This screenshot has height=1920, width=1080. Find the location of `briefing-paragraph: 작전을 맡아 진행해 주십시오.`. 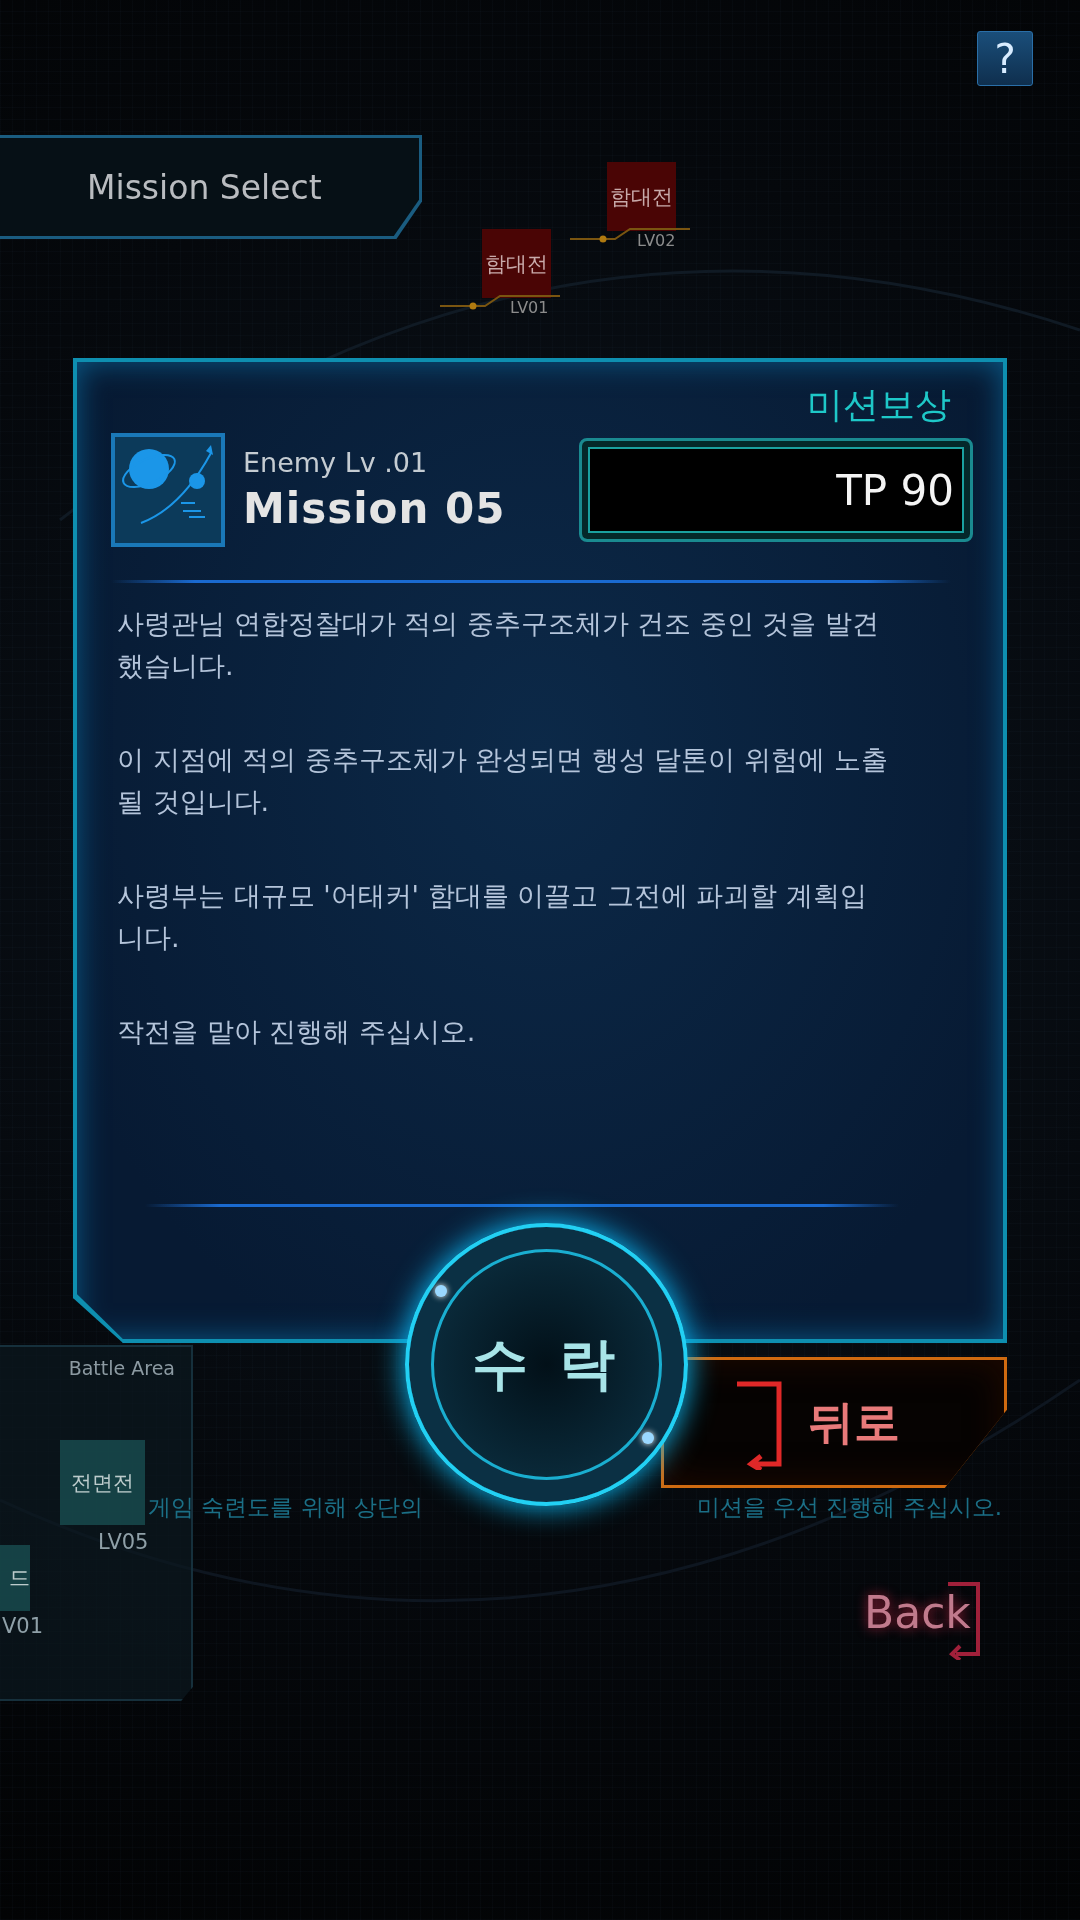

briefing-paragraph: 작전을 맡아 진행해 주십시오. is located at coordinates (297, 1032).